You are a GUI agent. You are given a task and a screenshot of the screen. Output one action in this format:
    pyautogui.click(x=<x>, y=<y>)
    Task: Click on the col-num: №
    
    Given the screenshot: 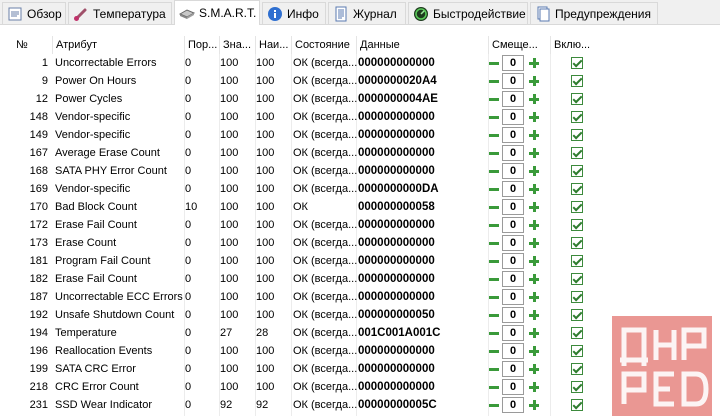 What is the action you would take?
    pyautogui.click(x=33, y=45)
    